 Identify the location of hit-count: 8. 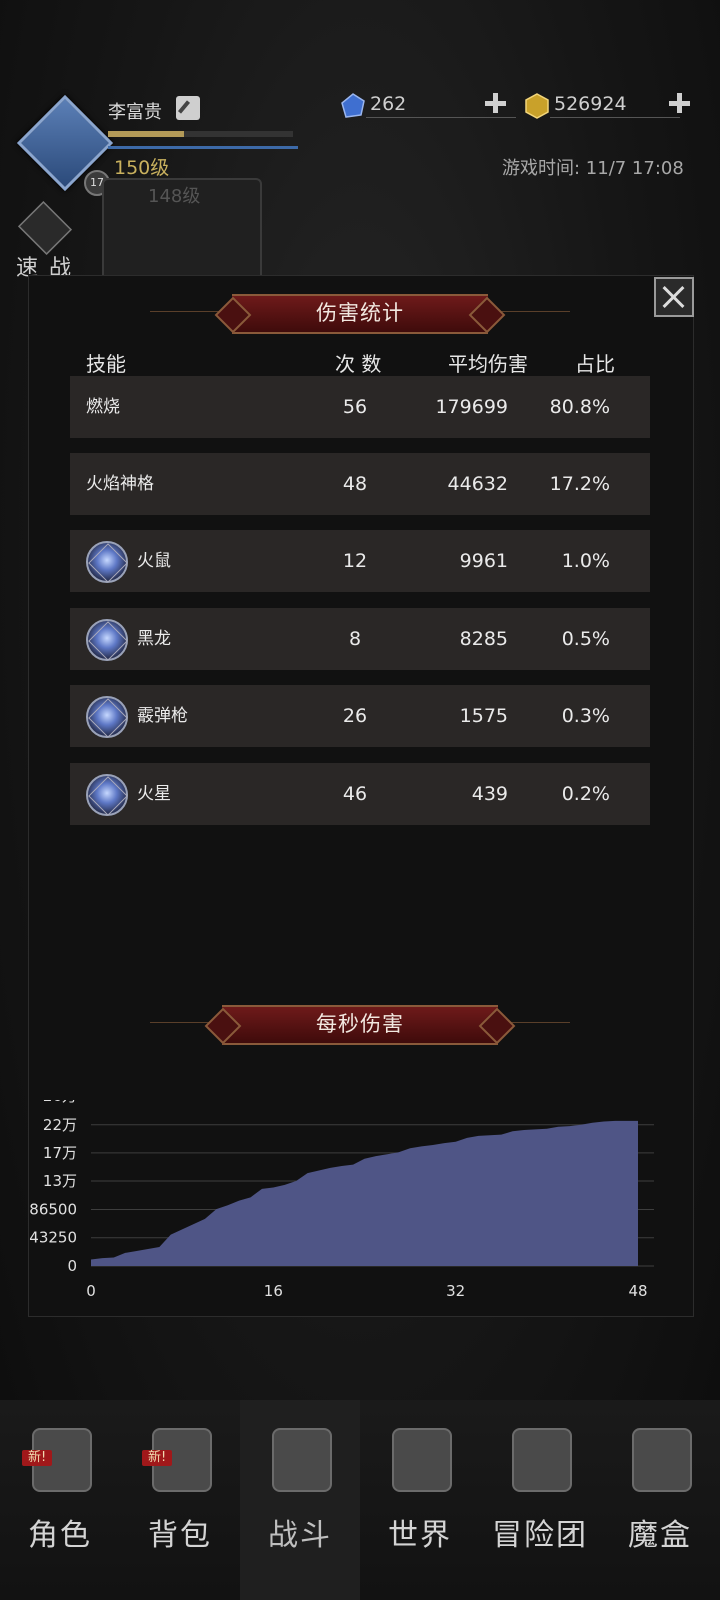
(355, 639).